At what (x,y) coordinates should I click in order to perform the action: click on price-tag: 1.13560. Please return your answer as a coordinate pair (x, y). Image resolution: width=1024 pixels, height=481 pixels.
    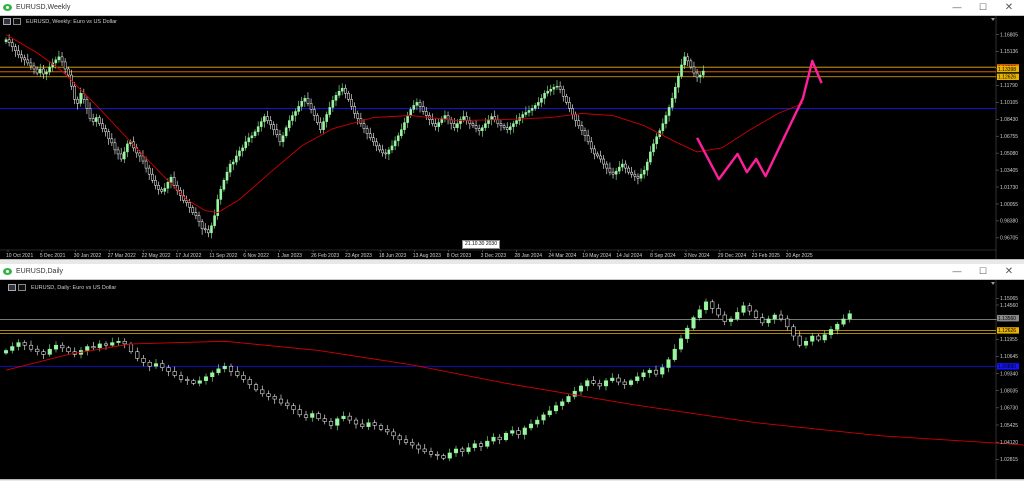
    Looking at the image, I should click on (1008, 318).